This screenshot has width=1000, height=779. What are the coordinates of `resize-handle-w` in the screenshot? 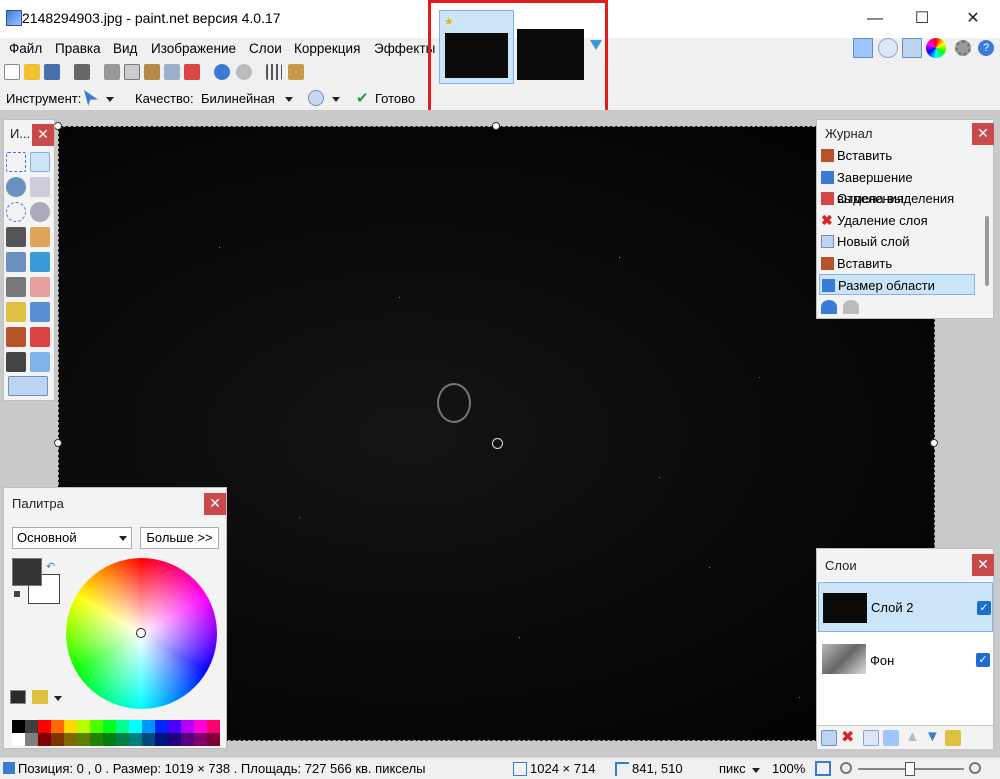 It's located at (58, 443).